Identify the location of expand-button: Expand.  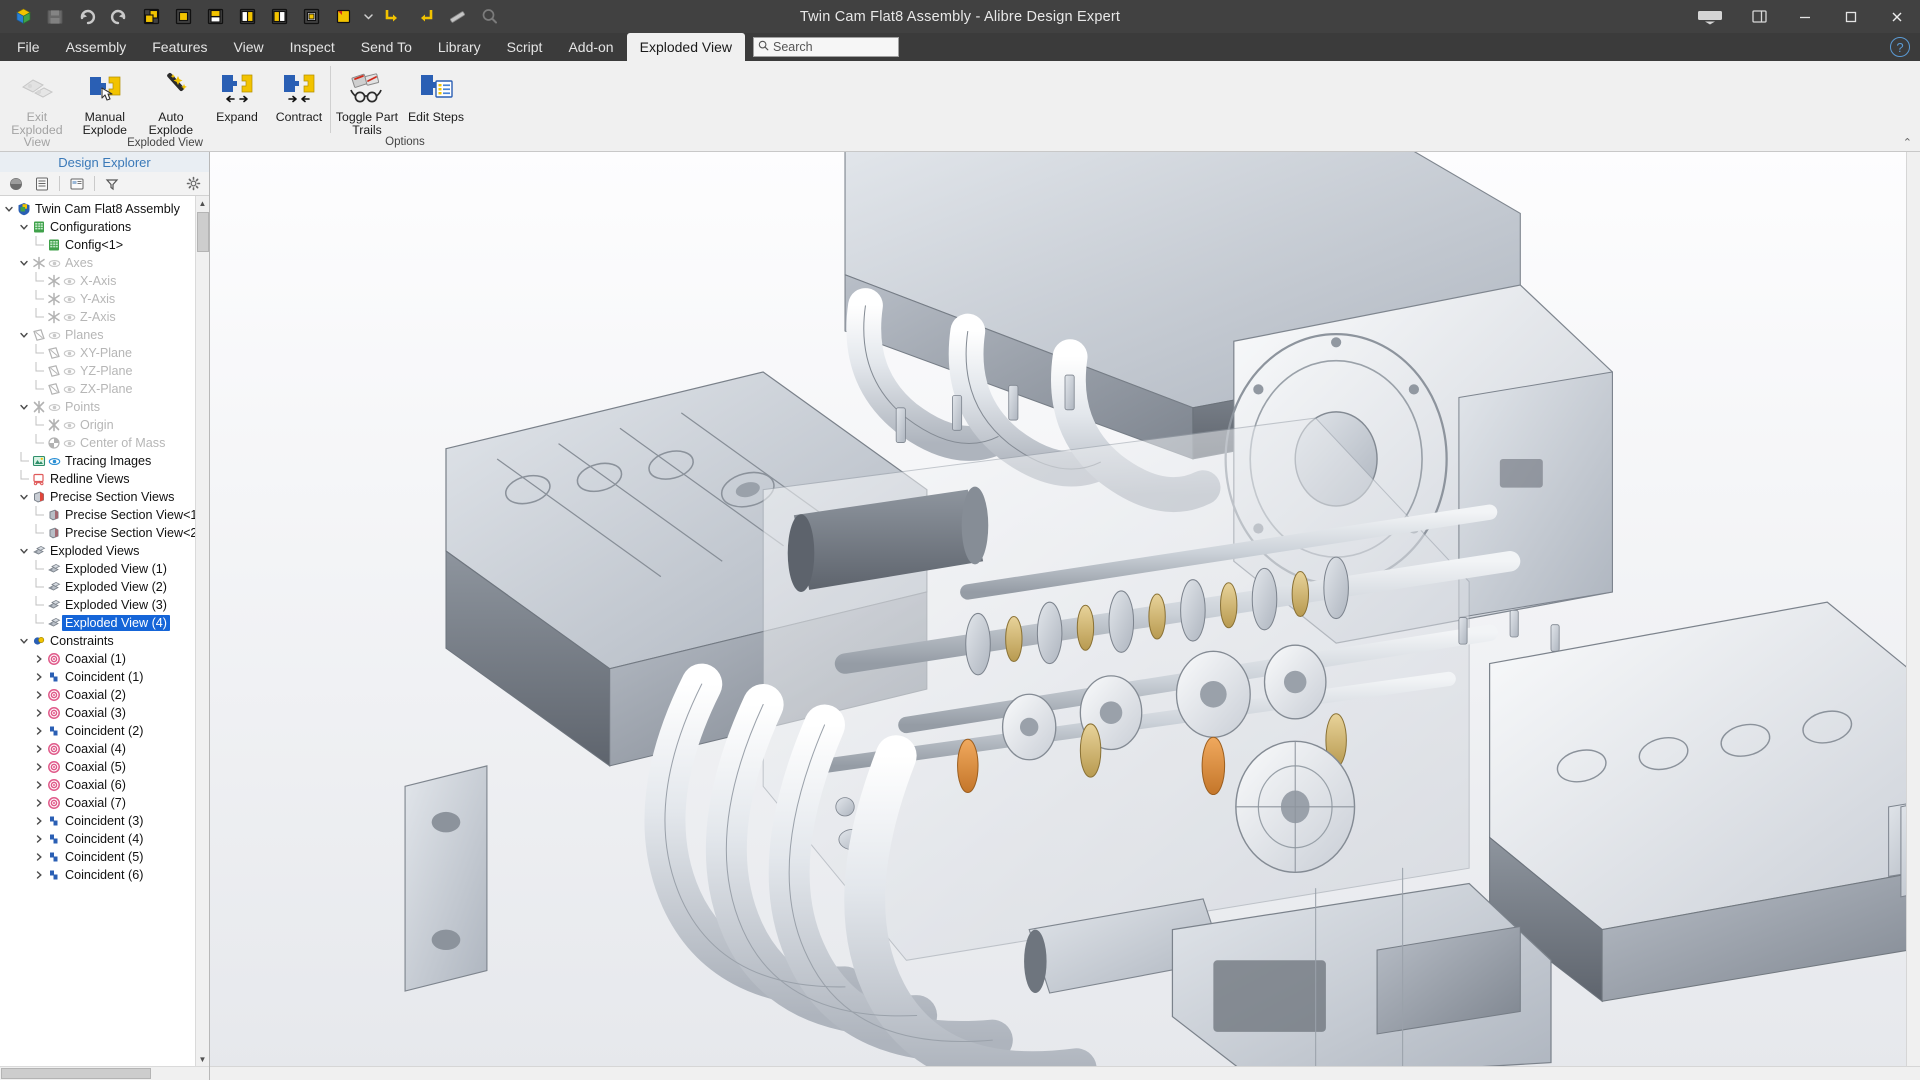
(237, 94).